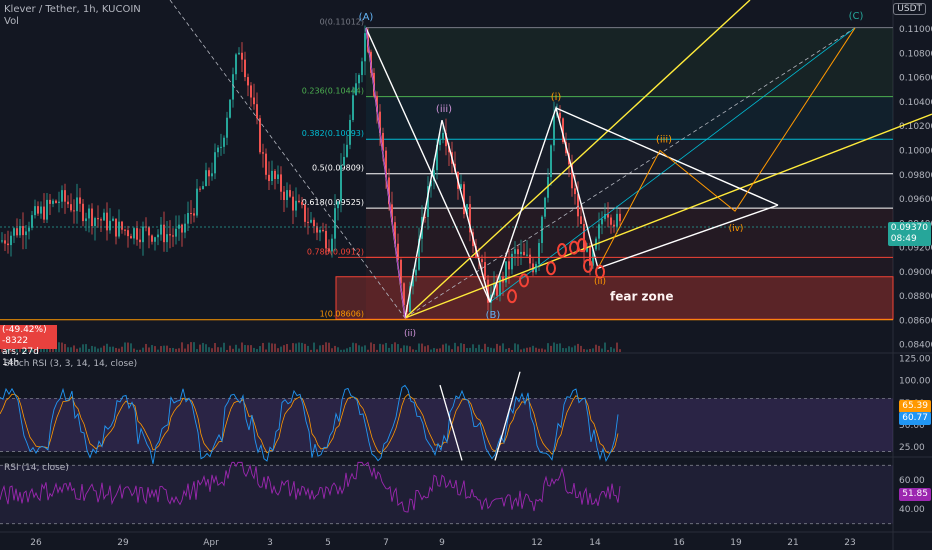 This screenshot has width=932, height=550. I want to click on rsi-tag: 51.85, so click(915, 494).